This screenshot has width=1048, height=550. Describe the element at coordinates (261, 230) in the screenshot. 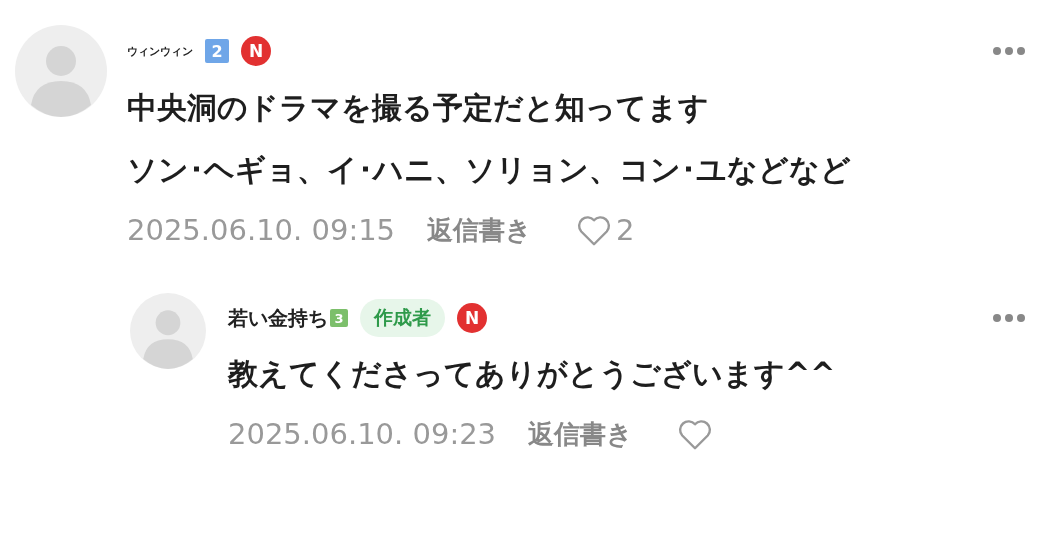

I see `comment-date: 2025.06.10. 09:15` at that location.